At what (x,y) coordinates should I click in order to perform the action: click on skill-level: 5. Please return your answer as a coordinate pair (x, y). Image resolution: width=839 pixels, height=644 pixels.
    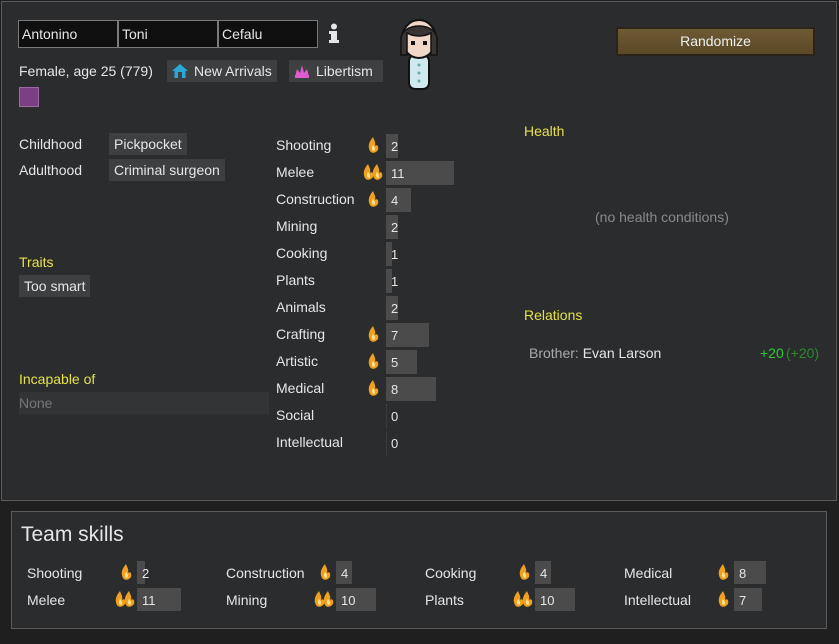
    Looking at the image, I should click on (395, 362).